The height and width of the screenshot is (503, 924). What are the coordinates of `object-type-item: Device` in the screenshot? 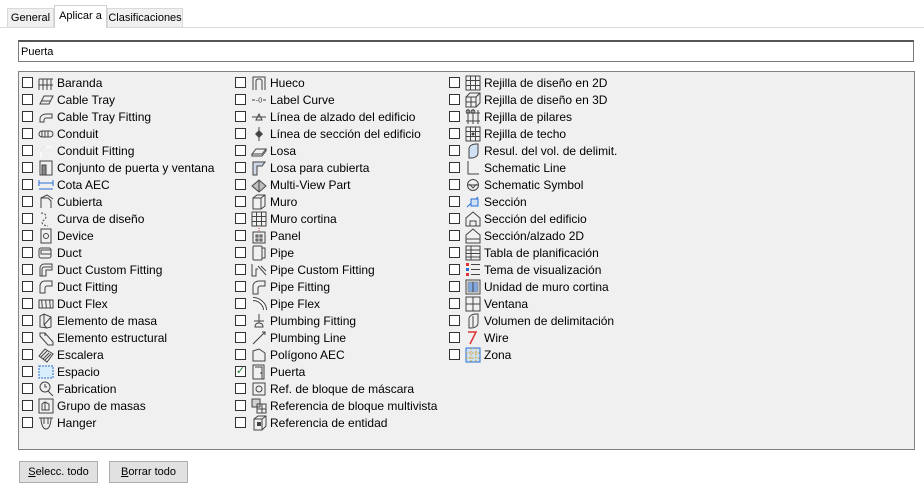 It's located at (118, 235).